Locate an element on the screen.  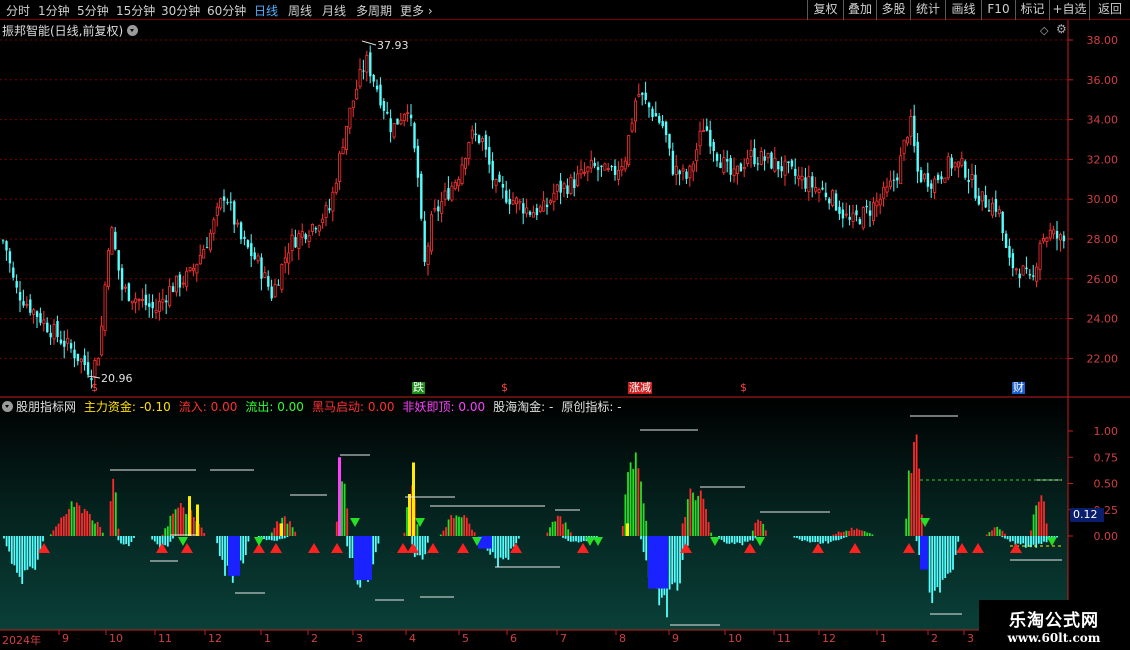
date-tick-label: 1 is located at coordinates (883, 638).